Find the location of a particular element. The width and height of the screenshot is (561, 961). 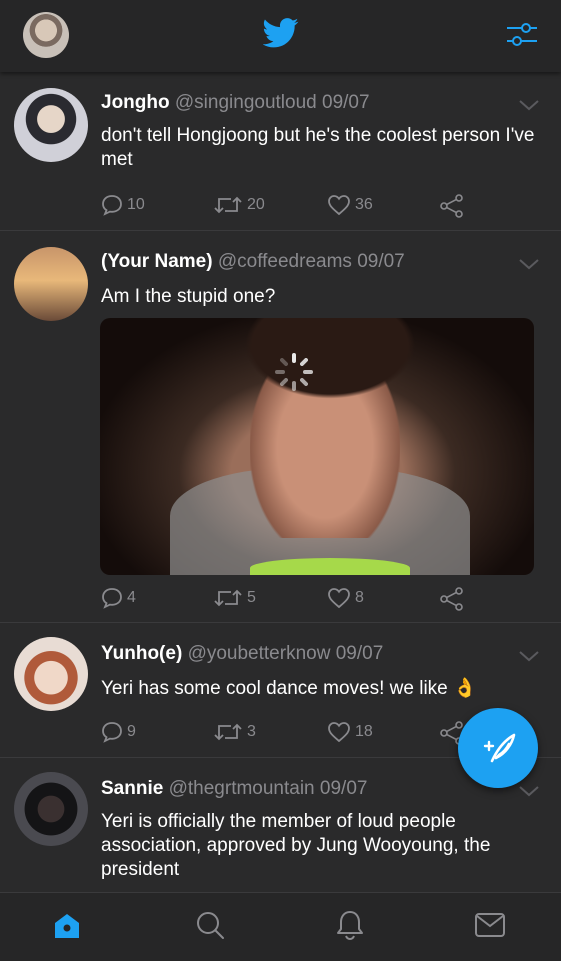

like-count: 18 is located at coordinates (364, 731).